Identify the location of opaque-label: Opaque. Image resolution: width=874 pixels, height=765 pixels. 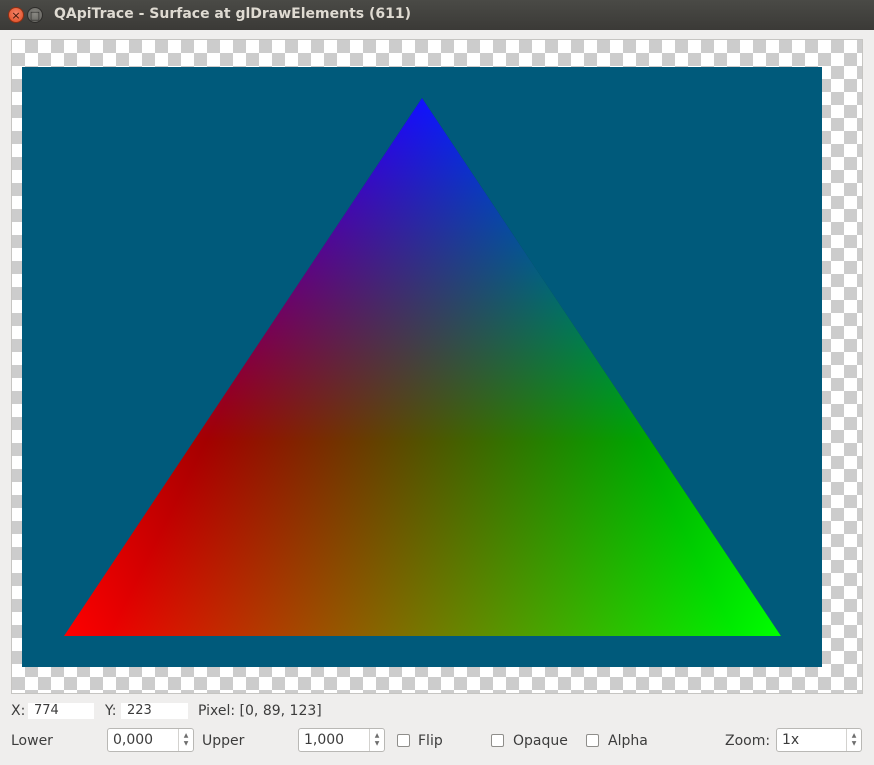
(540, 741).